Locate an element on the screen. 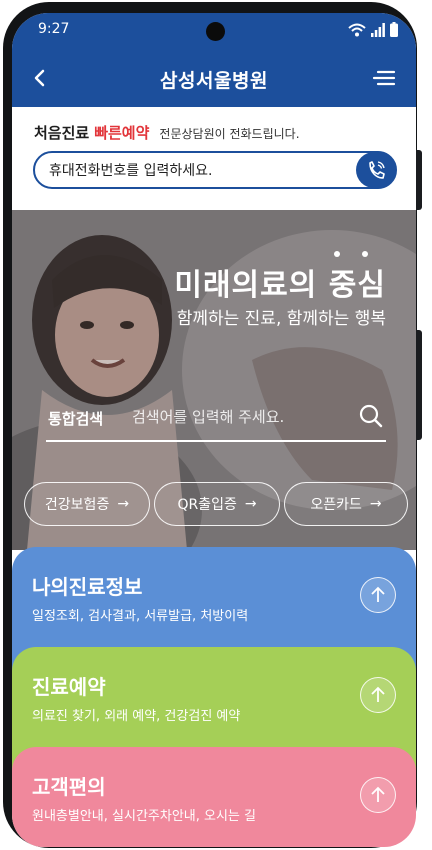 The image size is (432, 850). hero-subline: 함께하는 진료, 함께하는 행복 is located at coordinates (281, 319).